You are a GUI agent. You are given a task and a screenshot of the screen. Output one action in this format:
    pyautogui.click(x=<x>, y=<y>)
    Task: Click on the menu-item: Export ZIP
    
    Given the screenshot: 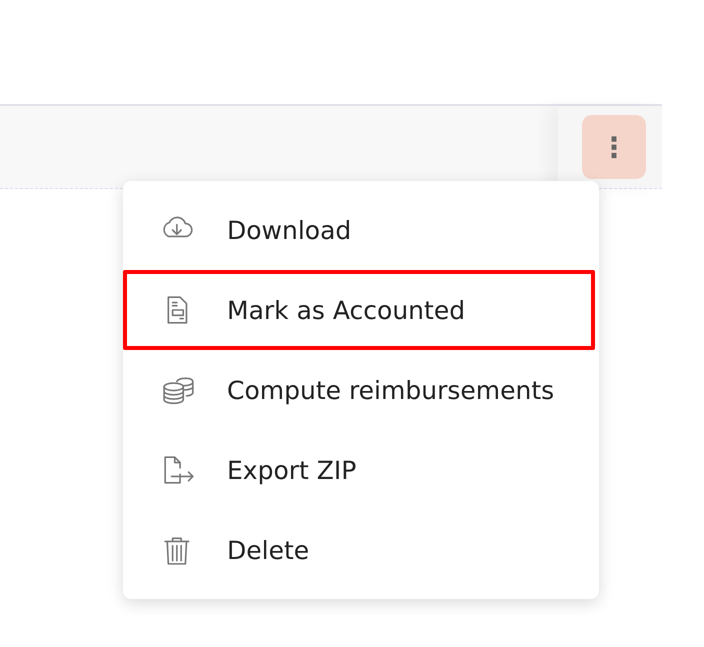 What is the action you would take?
    pyautogui.click(x=359, y=470)
    